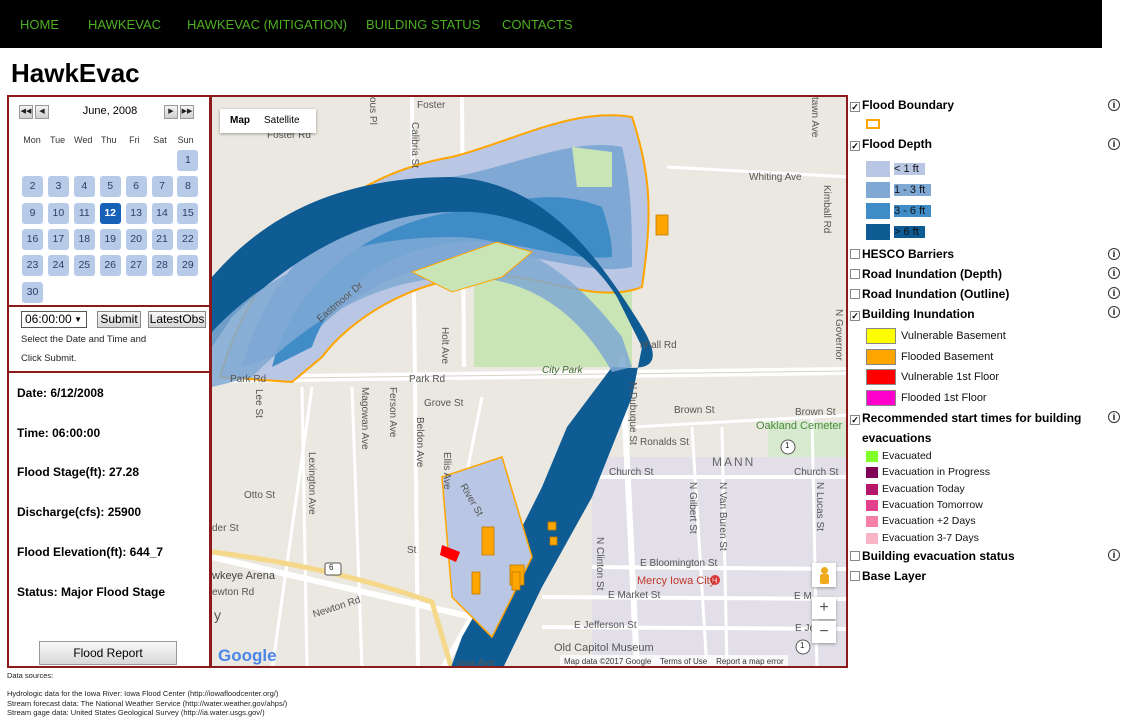 This screenshot has width=1131, height=722. Describe the element at coordinates (32, 187) in the screenshot. I see `calendar-day: 2` at that location.